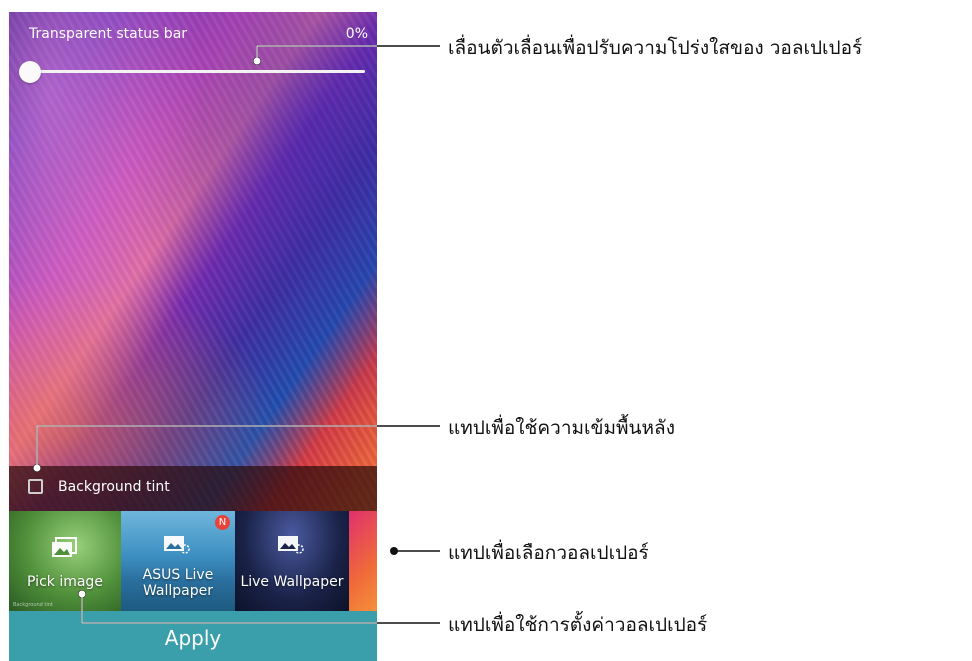 This screenshot has height=661, width=972. Describe the element at coordinates (548, 553) in the screenshot. I see `callout-select-wallpaper: แทปเพื่อเลือกวอลเปเปอร์` at that location.